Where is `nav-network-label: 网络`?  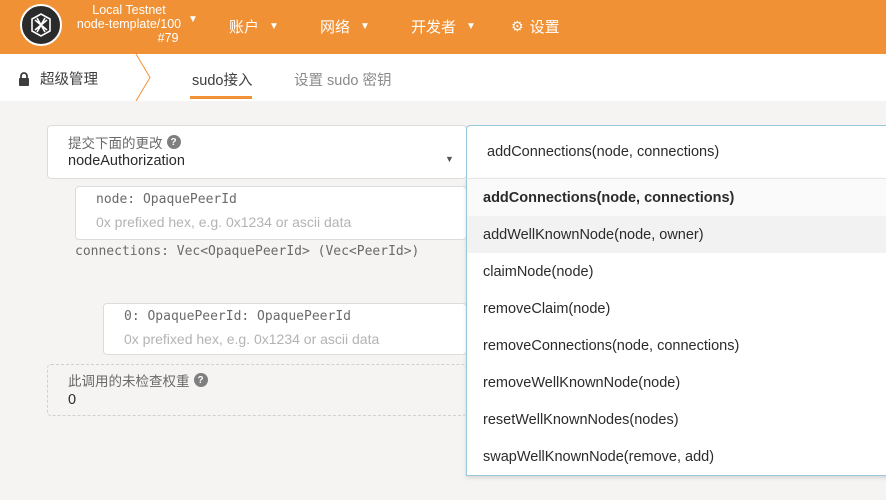
nav-network-label: 网络 is located at coordinates (335, 27).